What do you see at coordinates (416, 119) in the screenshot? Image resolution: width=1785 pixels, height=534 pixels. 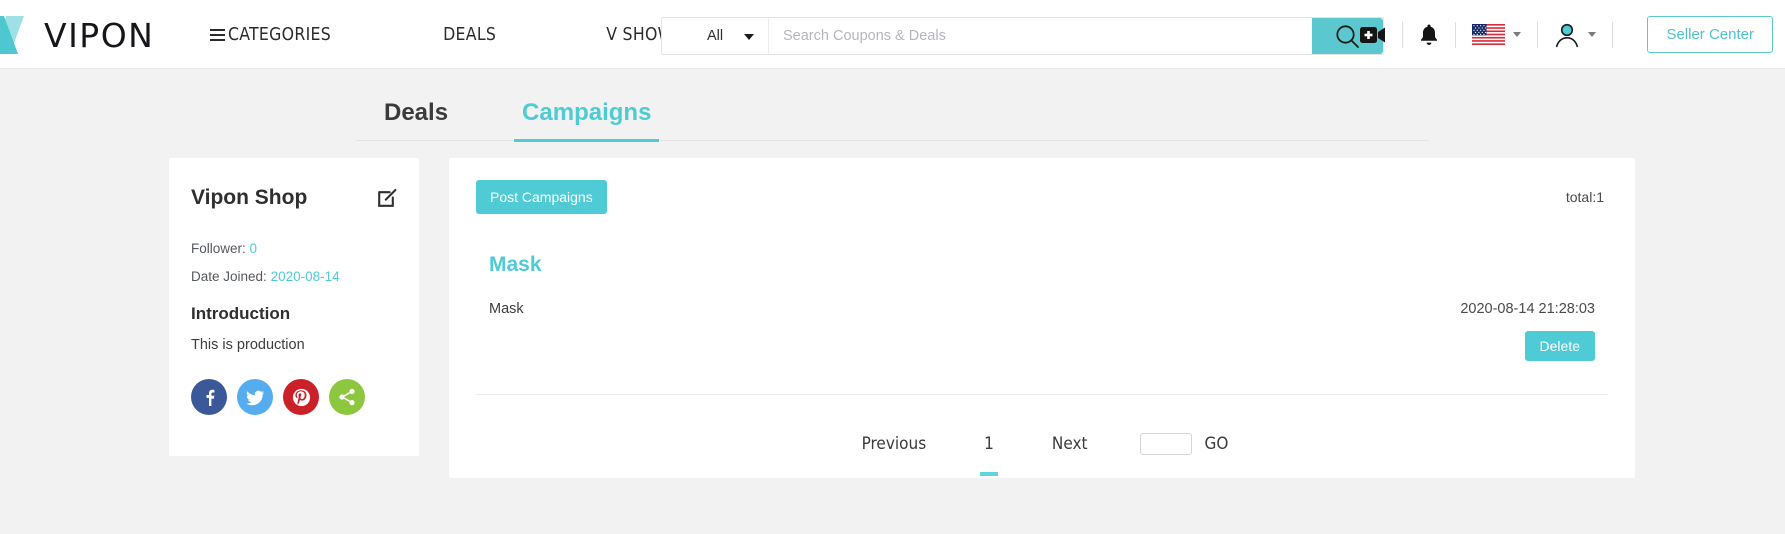 I see `tab-deals: Deals` at bounding box center [416, 119].